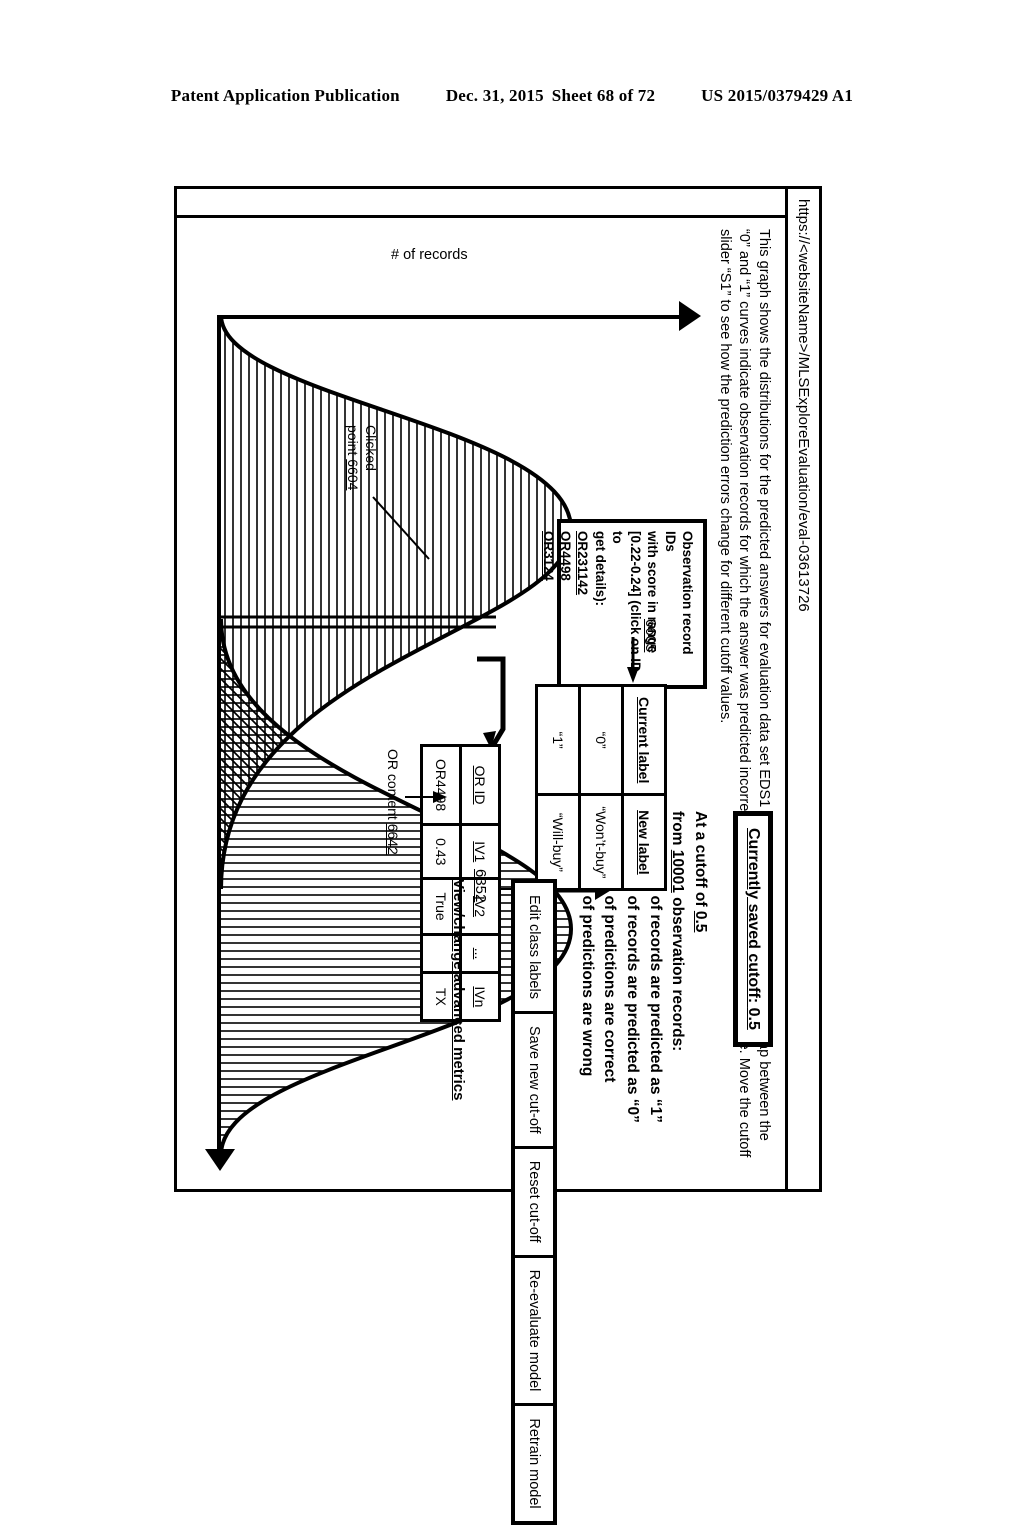 The width and height of the screenshot is (1024, 1525). What do you see at coordinates (558, 842) in the screenshot?
I see `new-label-1: “Will-buy”` at bounding box center [558, 842].